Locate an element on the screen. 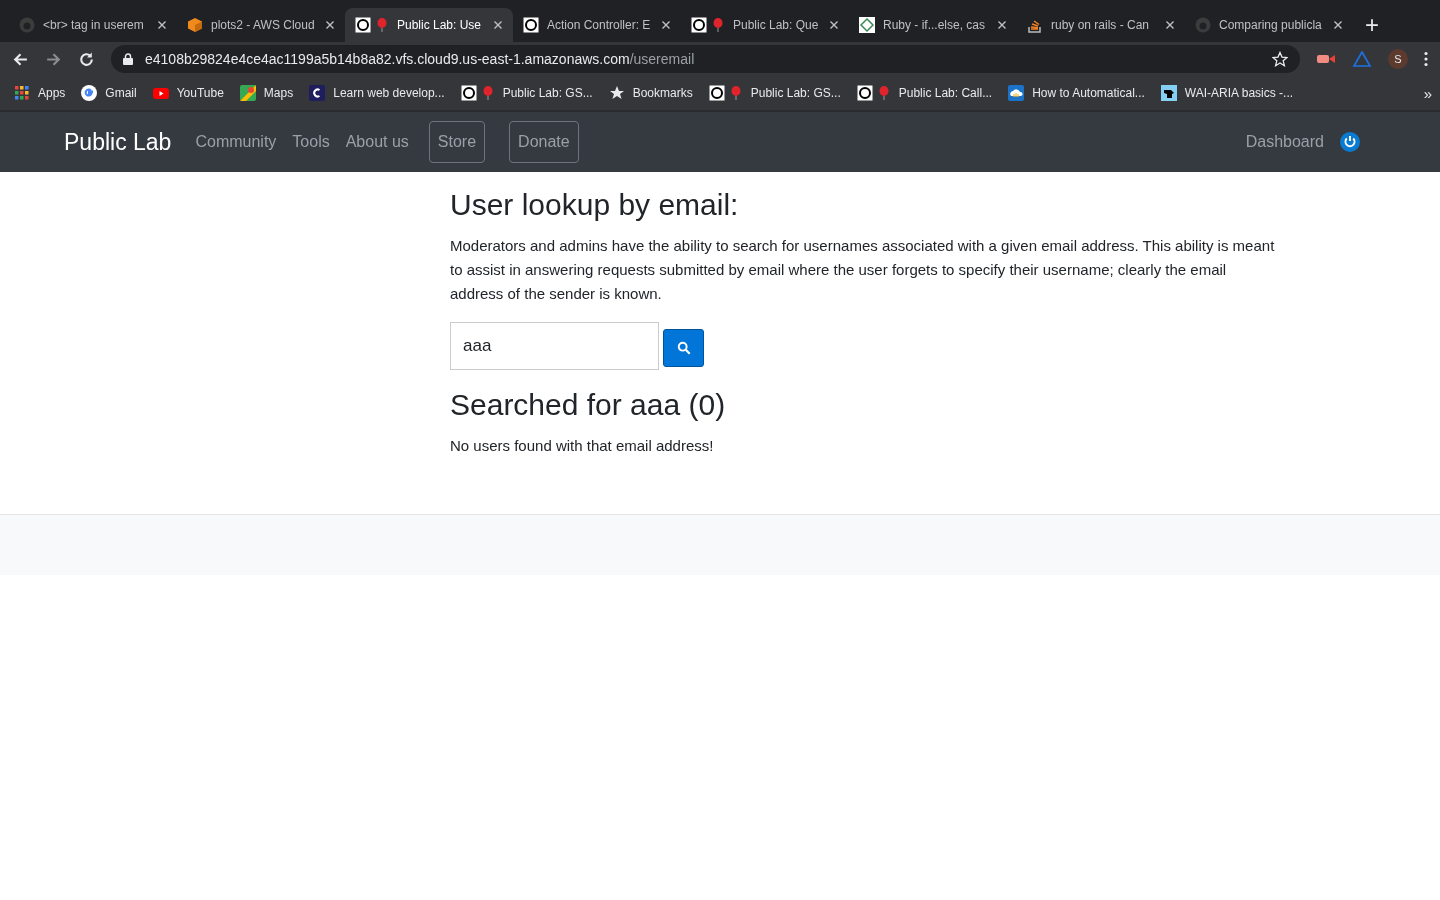 Image resolution: width=1440 pixels, height=900 pixels. browser-tab: Public Lab: Que is located at coordinates (765, 25).